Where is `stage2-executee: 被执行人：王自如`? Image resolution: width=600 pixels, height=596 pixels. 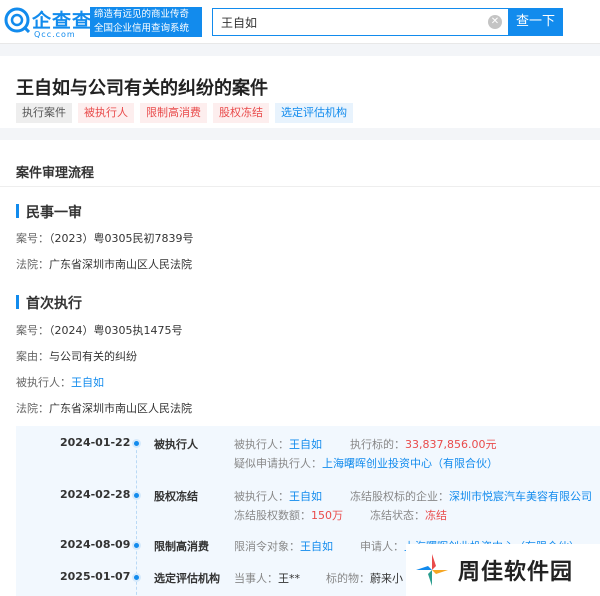
stage2-executee: 被执行人：王自如 is located at coordinates (60, 382).